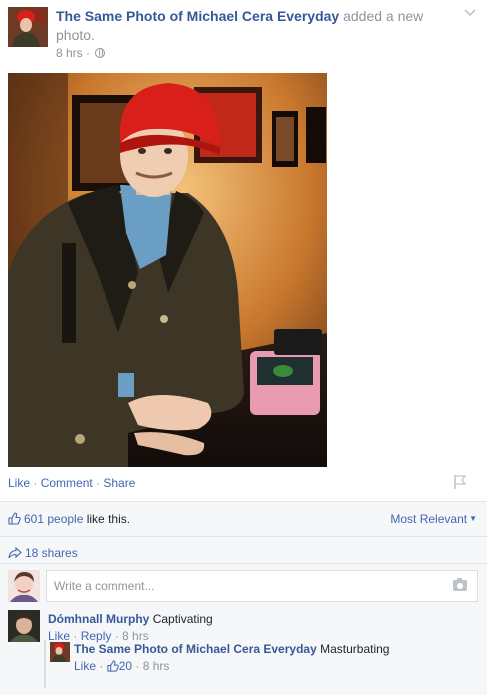 This screenshot has height=695, width=487. I want to click on flag-icon, so click(460, 482).